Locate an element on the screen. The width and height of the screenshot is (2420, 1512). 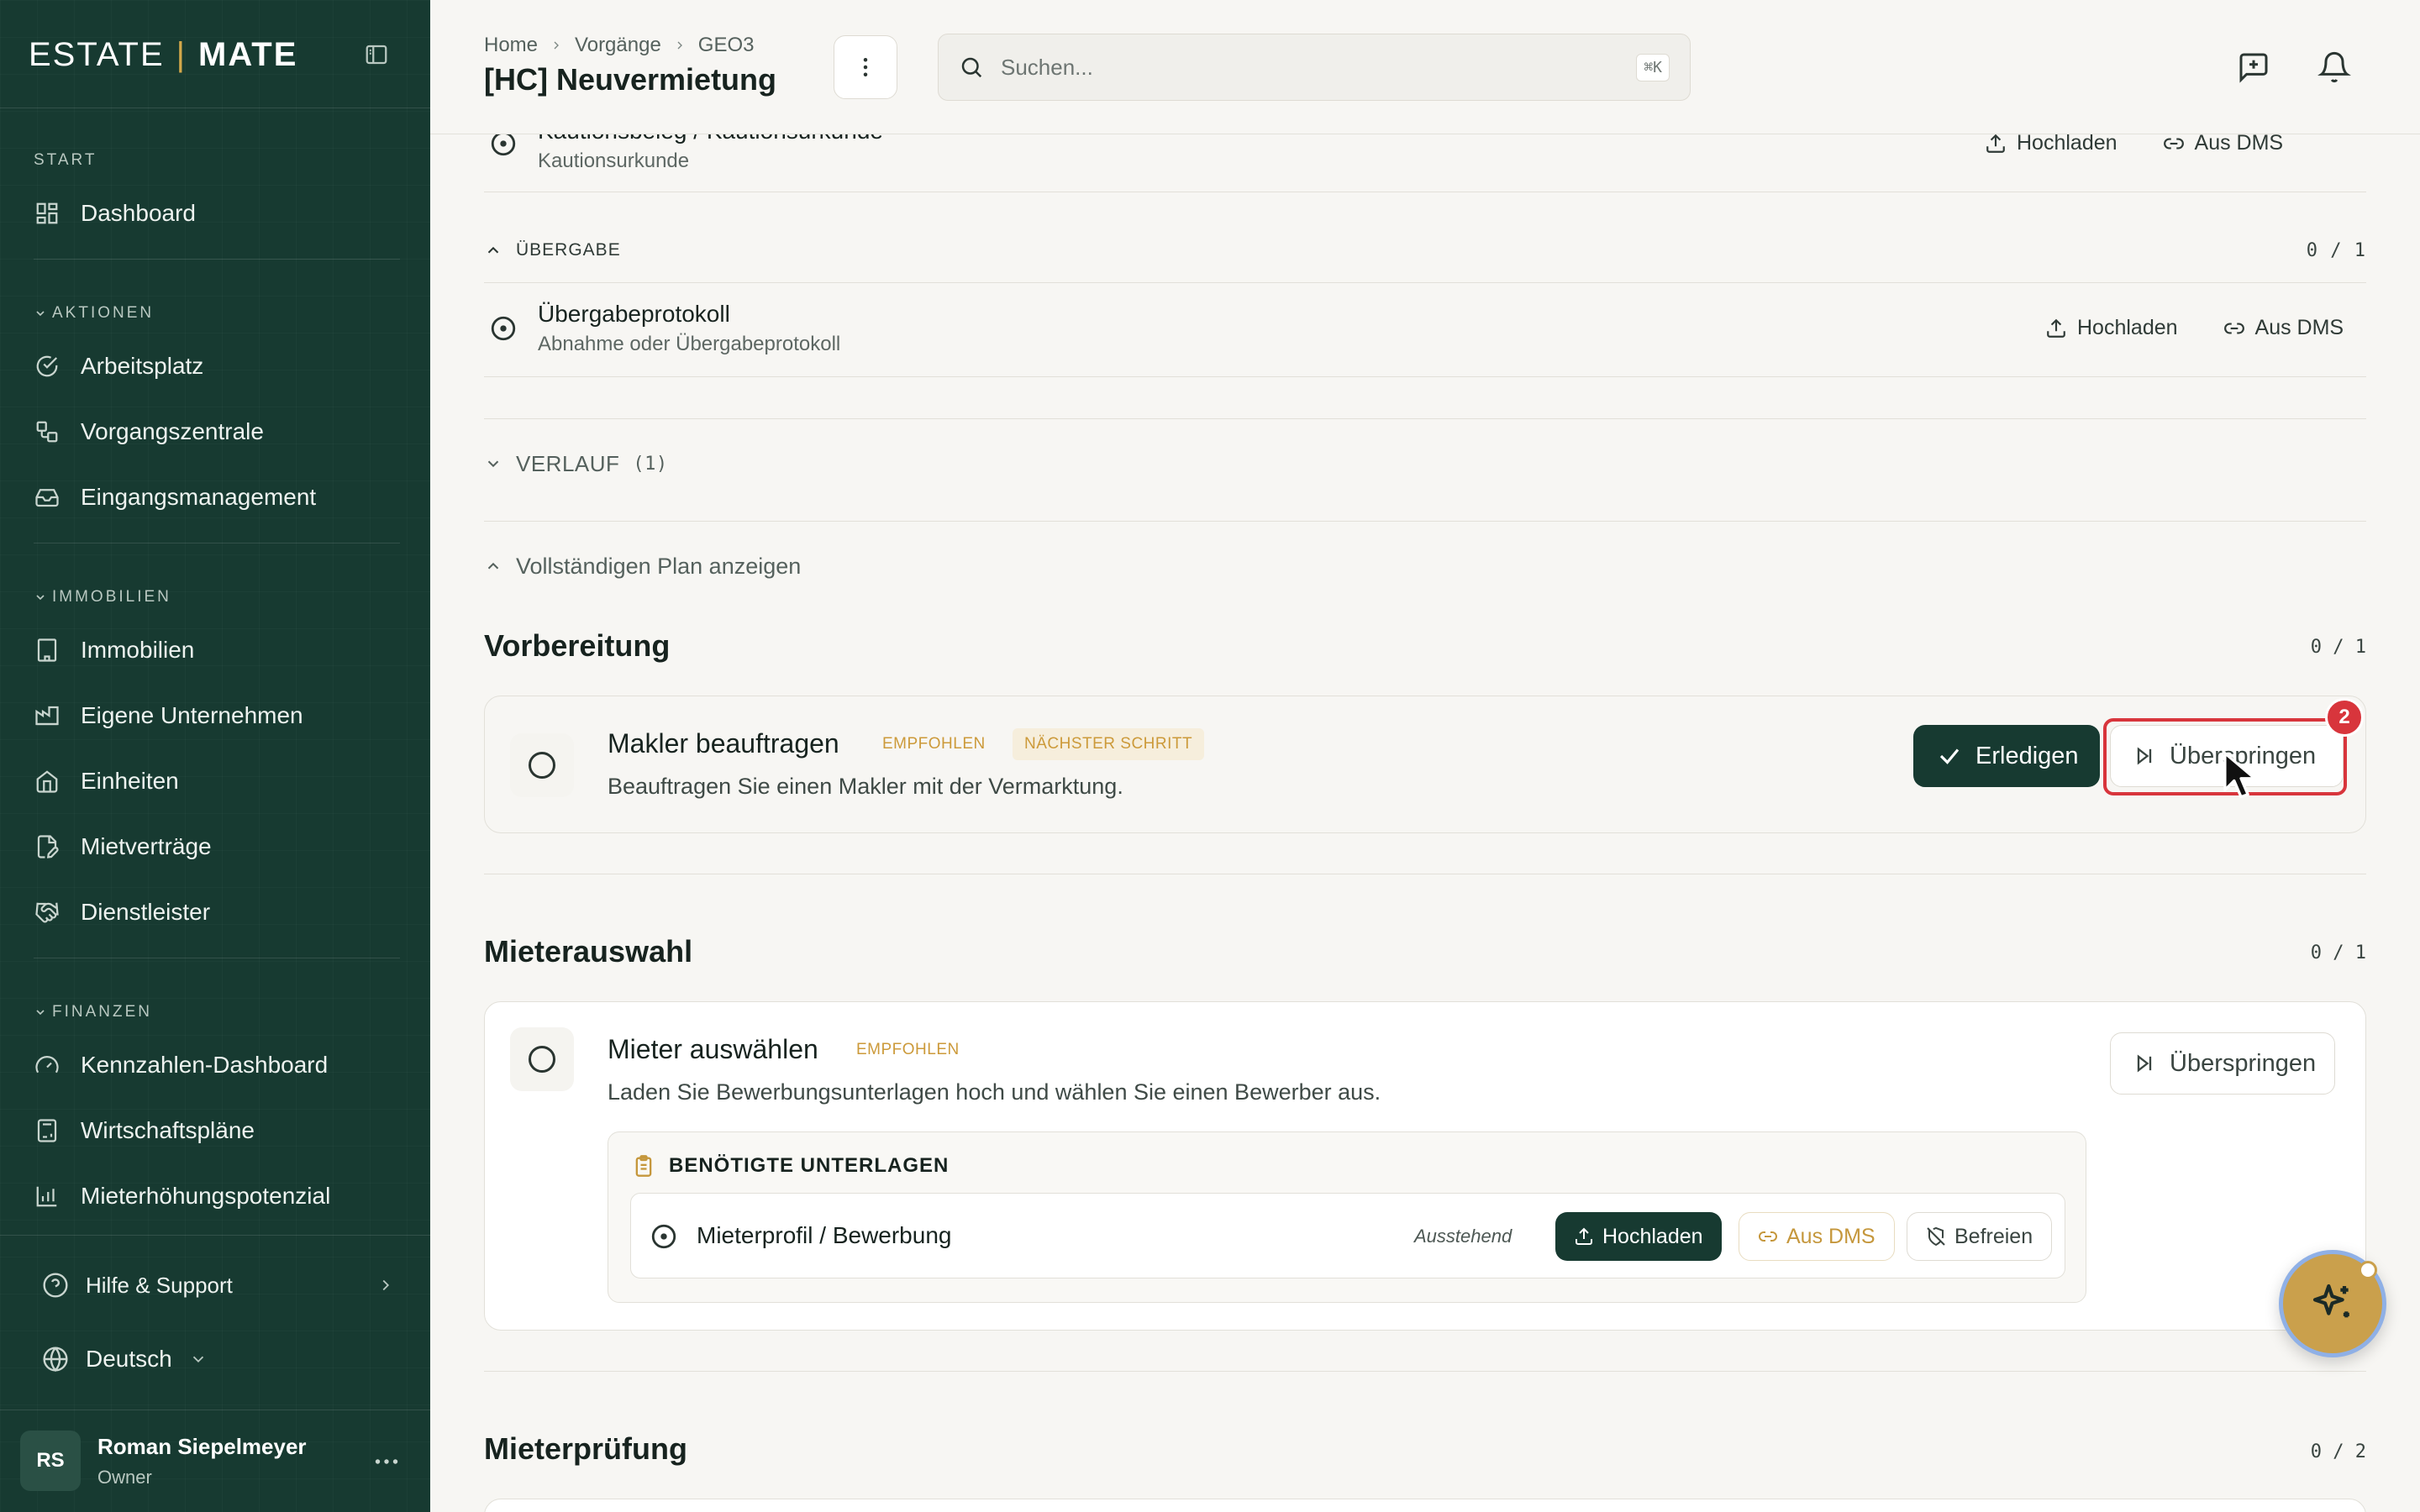
shield-off-icon is located at coordinates (1936, 1236).